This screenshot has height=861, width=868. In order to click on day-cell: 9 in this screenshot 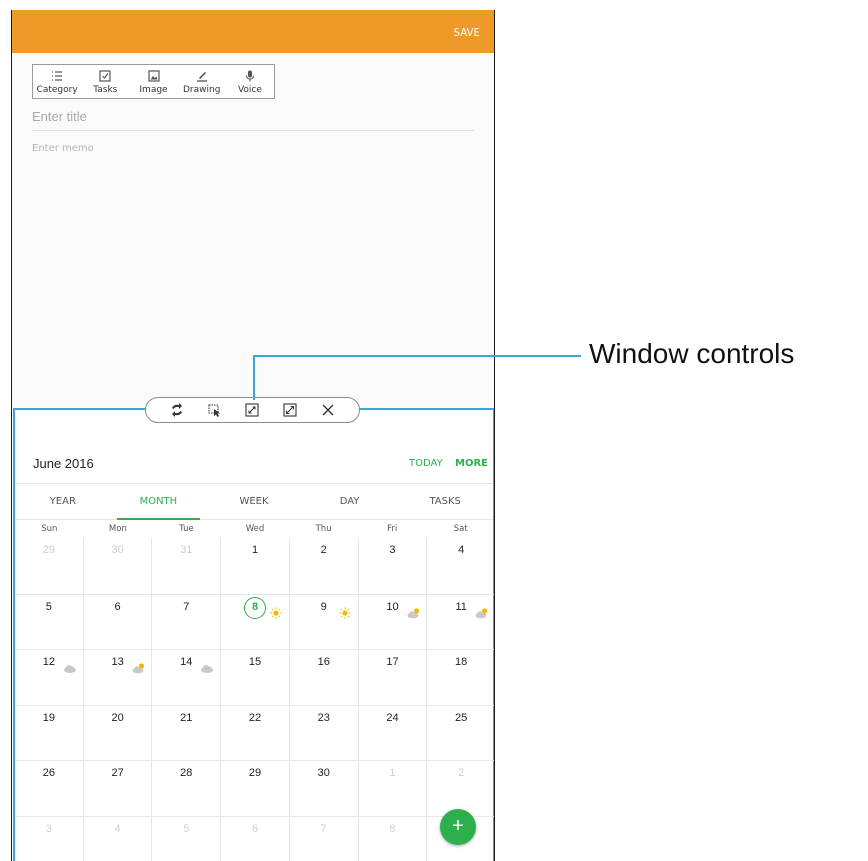, I will do `click(323, 621)`.